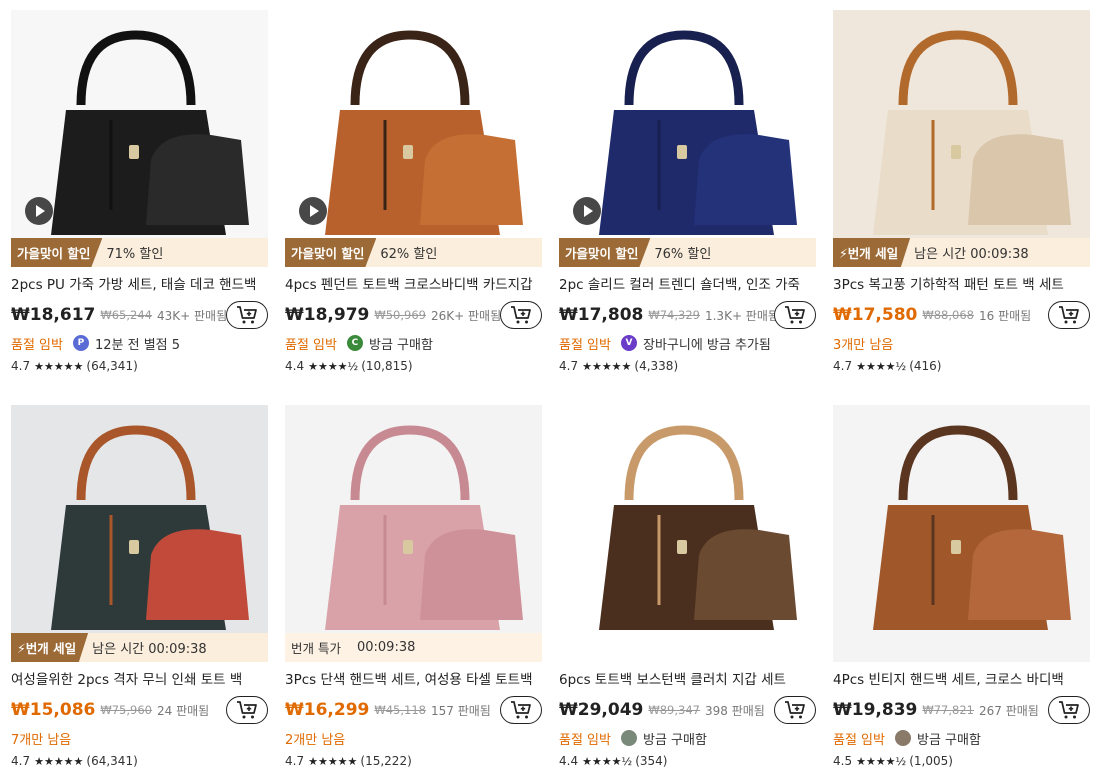 This screenshot has height=779, width=1097. What do you see at coordinates (1008, 710) in the screenshot?
I see `sold-count: 267 판매됨` at bounding box center [1008, 710].